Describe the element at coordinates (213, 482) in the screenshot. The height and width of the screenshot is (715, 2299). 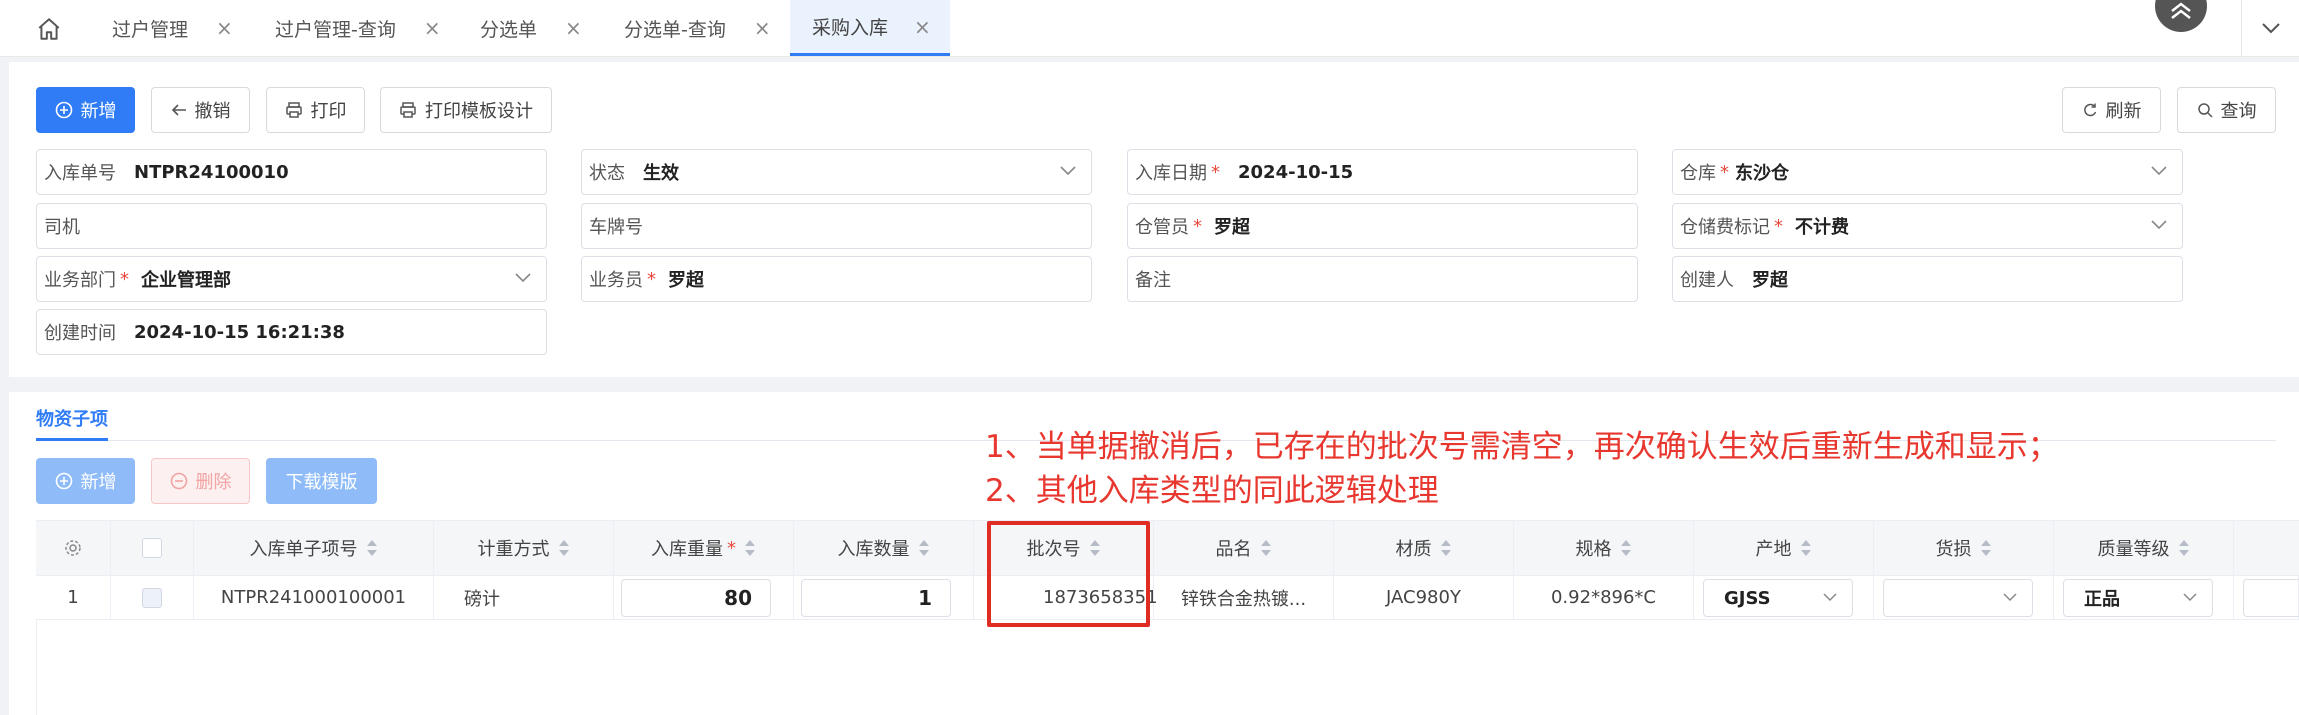
I see `item-delete-label: 删除` at that location.